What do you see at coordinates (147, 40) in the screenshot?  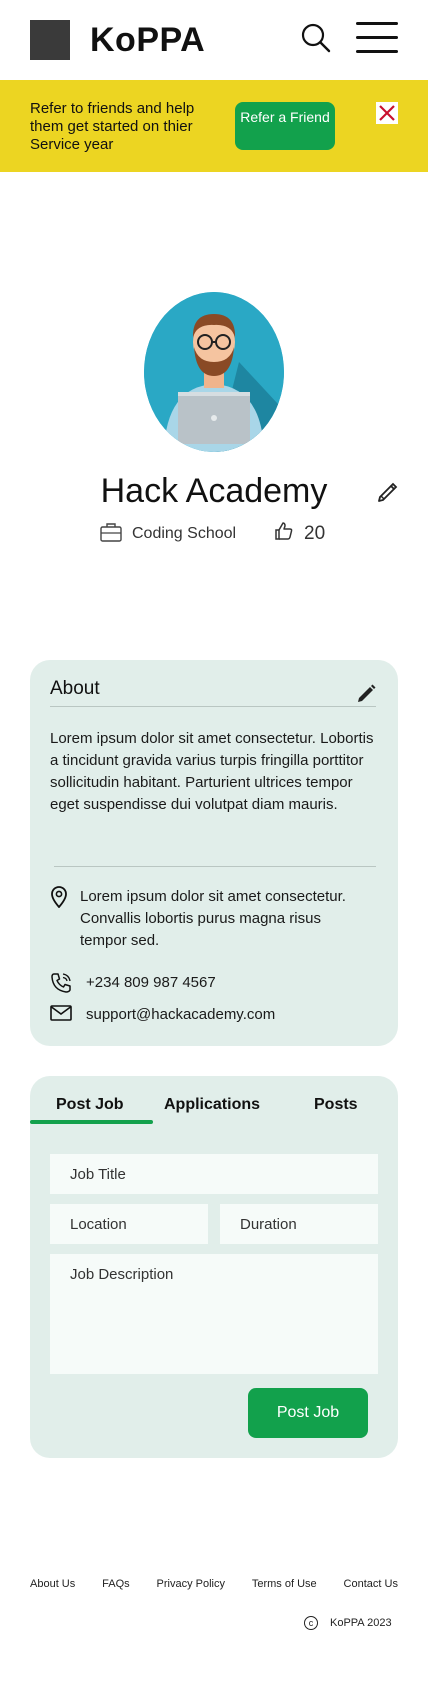 I see `brand-name: KoPPA` at bounding box center [147, 40].